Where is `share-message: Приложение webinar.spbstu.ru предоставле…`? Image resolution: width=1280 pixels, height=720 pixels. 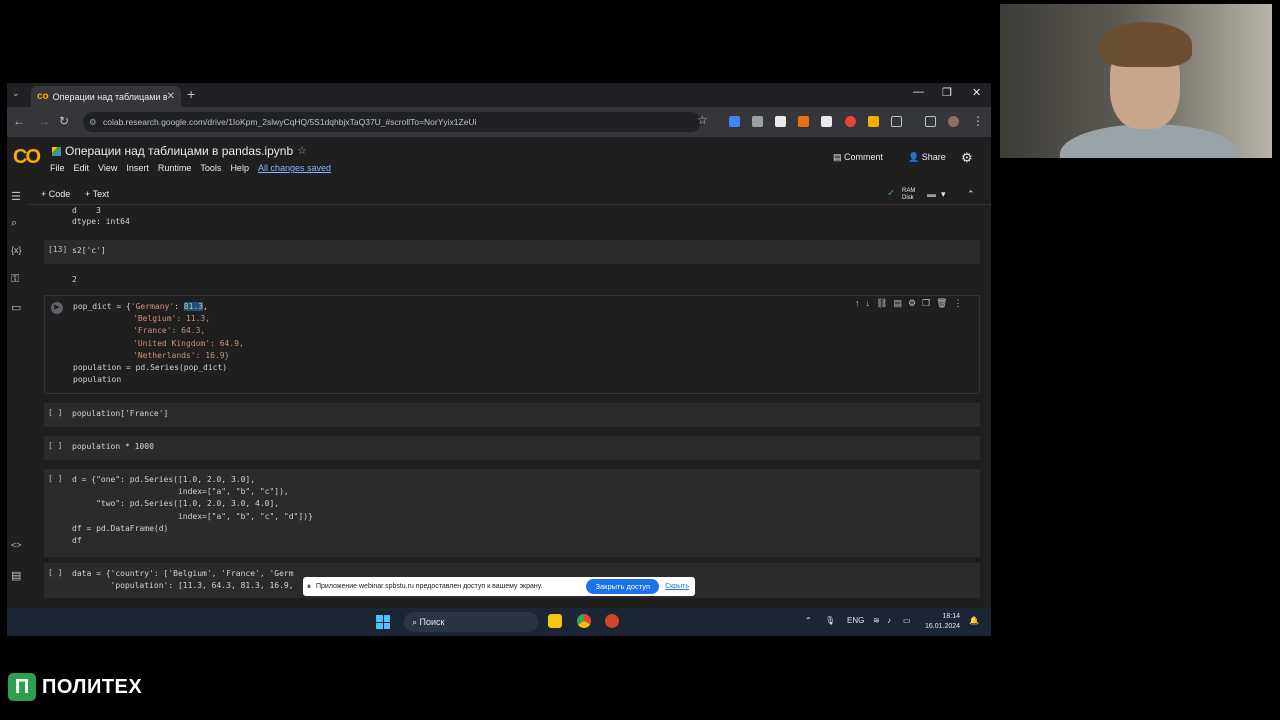
share-message: Приложение webinar.spbstu.ru предоставле… is located at coordinates (429, 586).